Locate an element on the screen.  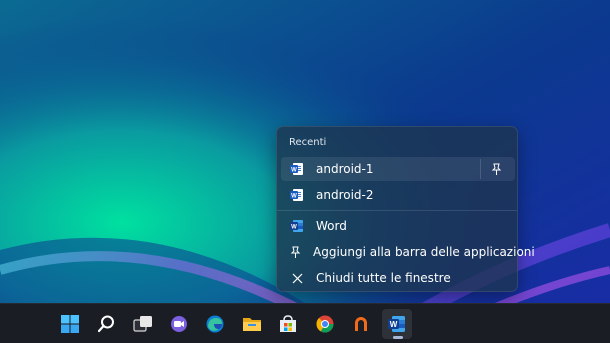
search-button is located at coordinates (106, 324).